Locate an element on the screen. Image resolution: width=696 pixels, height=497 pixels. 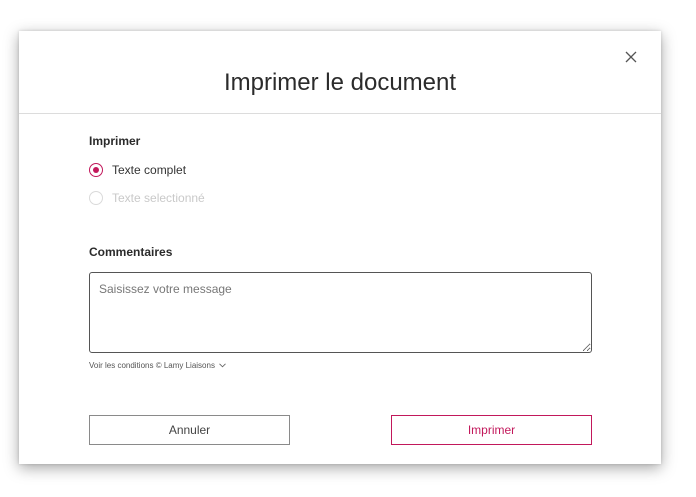
comments-section-label: Commentaires is located at coordinates (131, 252).